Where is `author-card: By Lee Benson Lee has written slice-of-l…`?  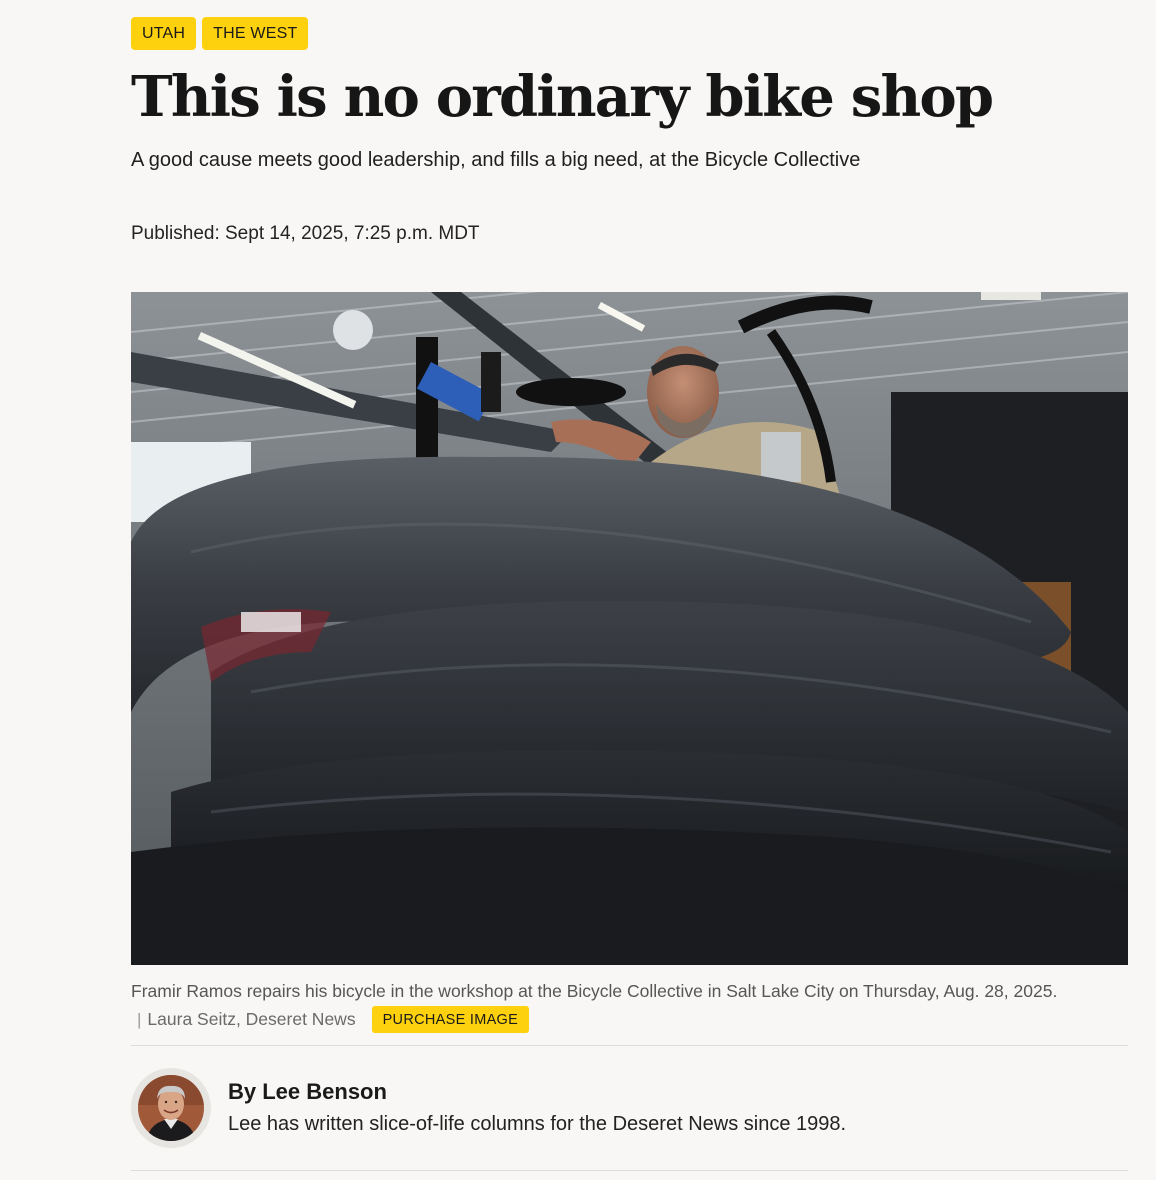 author-card: By Lee Benson Lee has written slice-of-l… is located at coordinates (488, 1108).